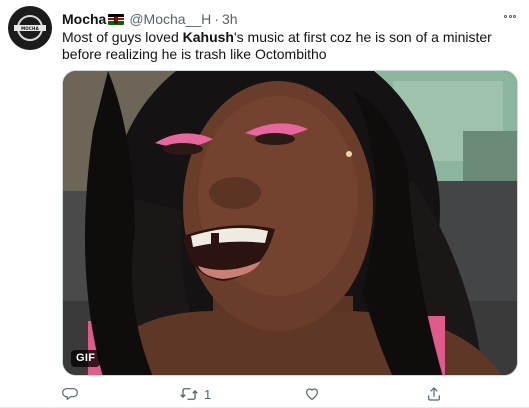 The height and width of the screenshot is (408, 529). Describe the element at coordinates (312, 394) in the screenshot. I see `heart-icon` at that location.